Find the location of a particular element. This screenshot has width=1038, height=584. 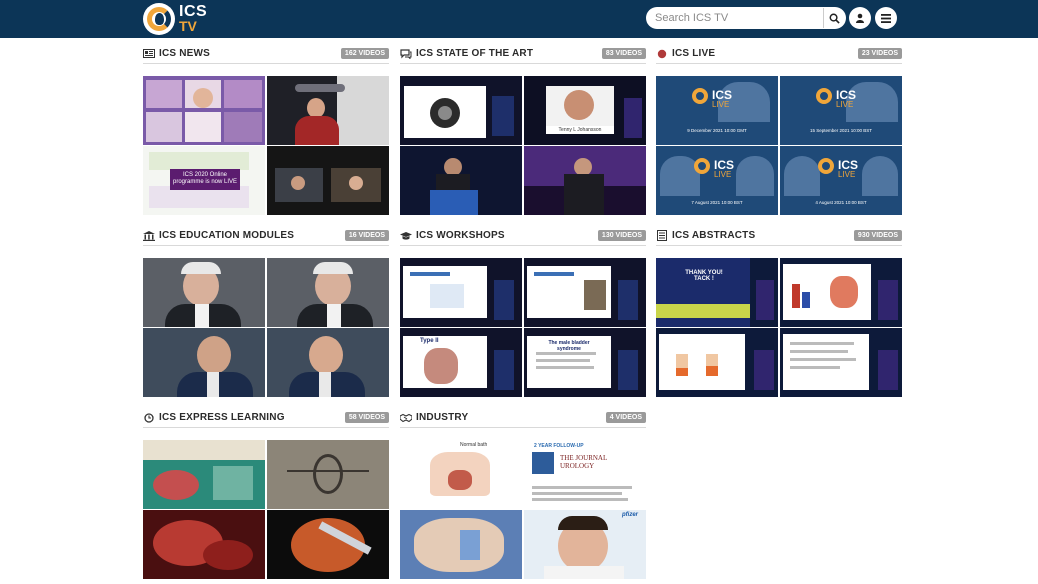

section-title-link: ICS LIVE is located at coordinates (685, 53).